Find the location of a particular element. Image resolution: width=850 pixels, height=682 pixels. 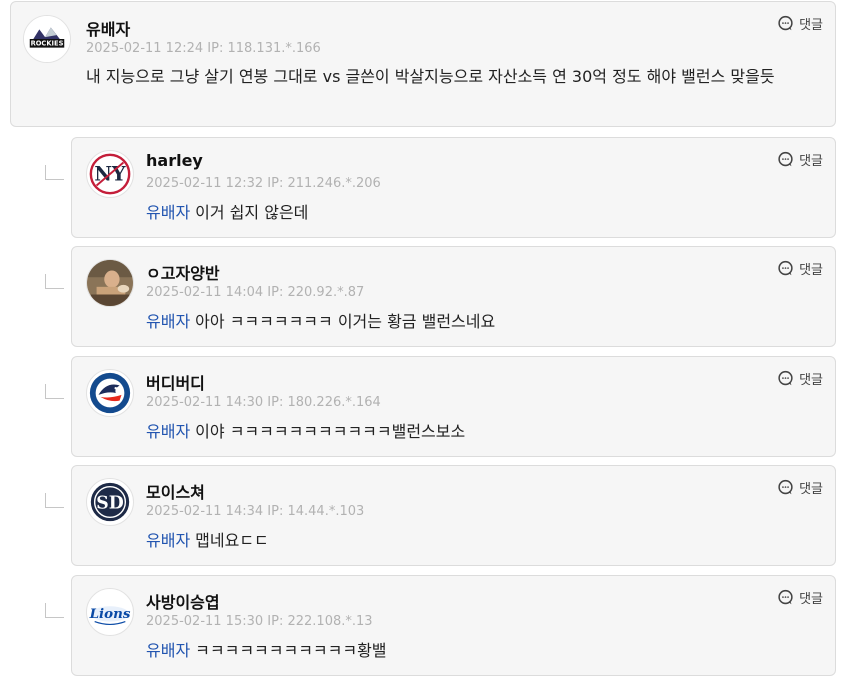

reply-text: 이거 쉽지 않은데 is located at coordinates (252, 212).